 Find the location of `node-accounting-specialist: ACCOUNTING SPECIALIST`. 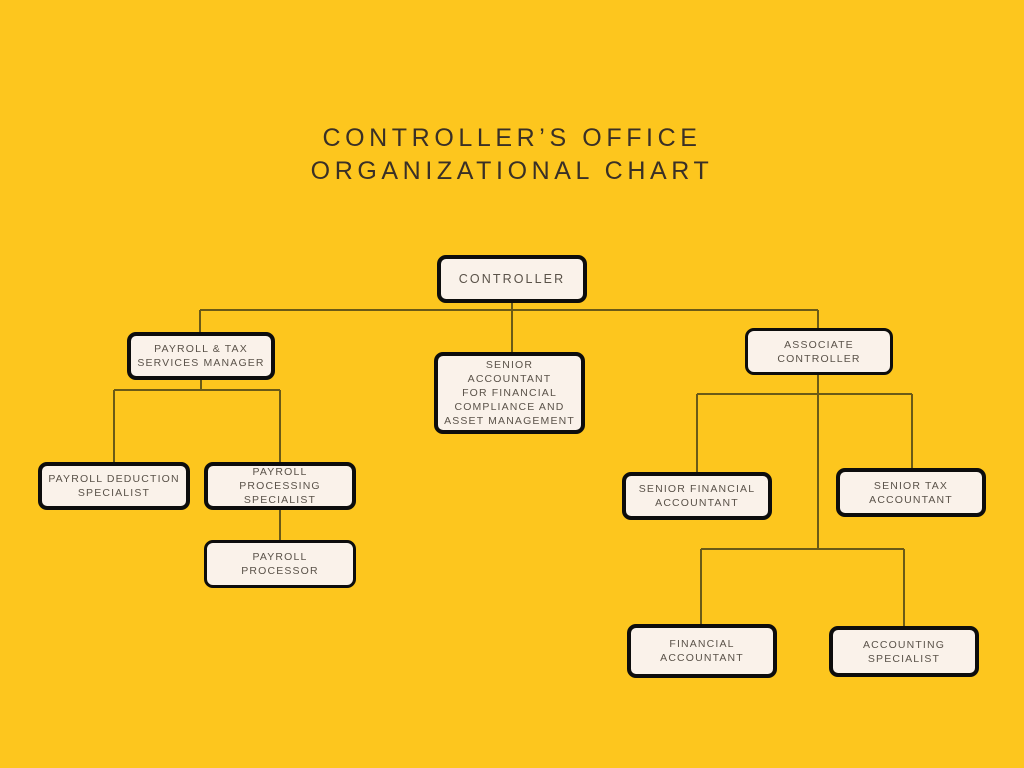

node-accounting-specialist: ACCOUNTING SPECIALIST is located at coordinates (904, 651).